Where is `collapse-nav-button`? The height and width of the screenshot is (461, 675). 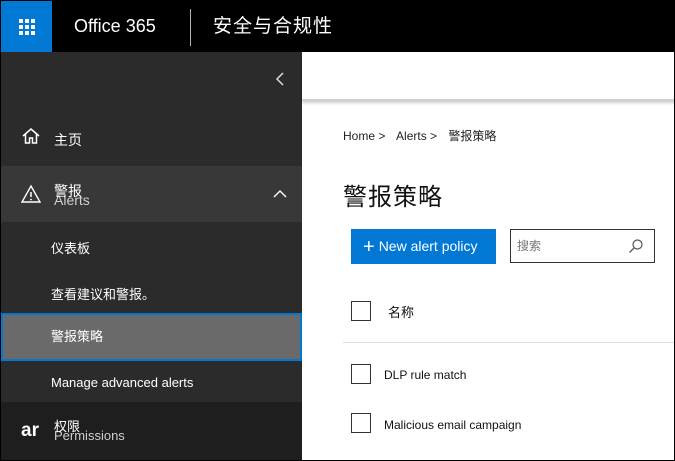
collapse-nav-button is located at coordinates (280, 79).